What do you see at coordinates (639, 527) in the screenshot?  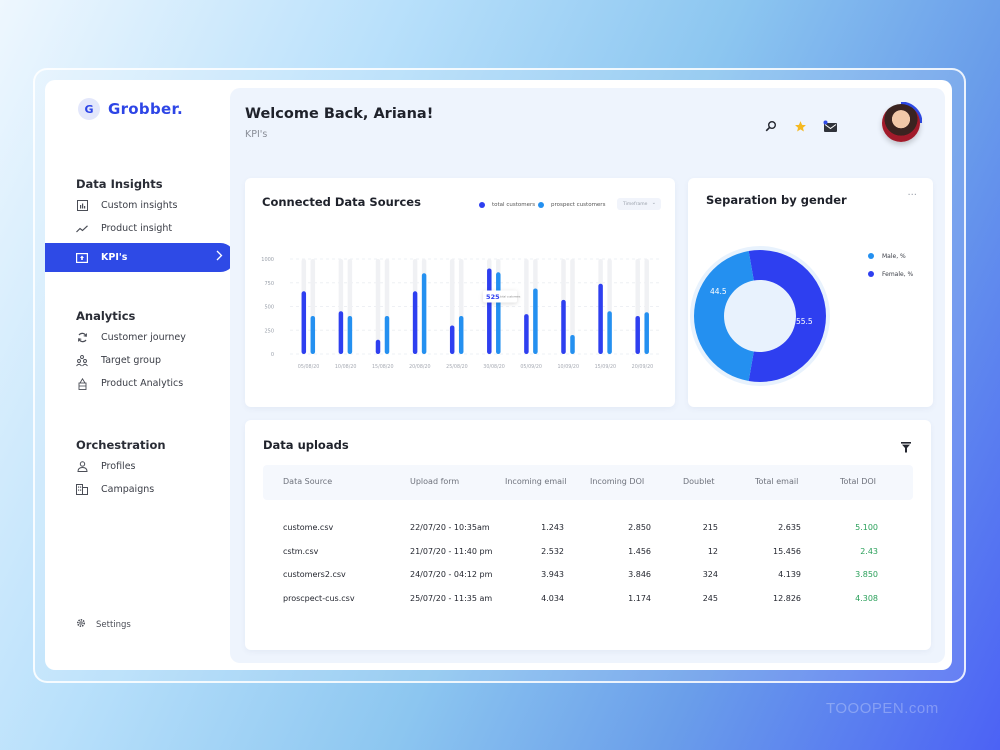 I see `table-cell: 2.850` at bounding box center [639, 527].